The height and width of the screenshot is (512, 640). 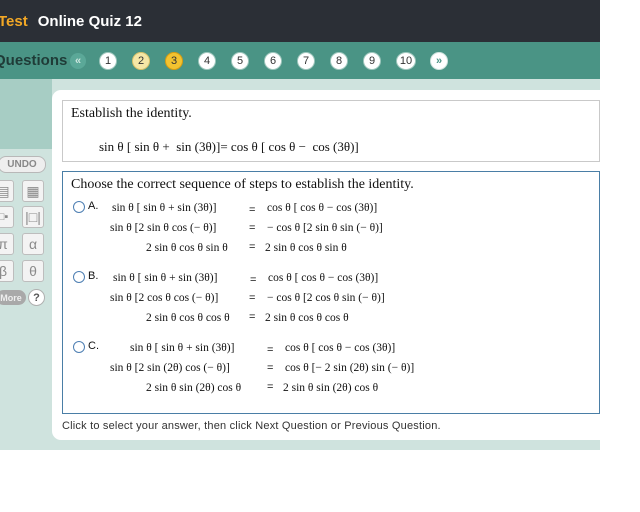 I want to click on beta-symbol-button: β, so click(x=7, y=271).